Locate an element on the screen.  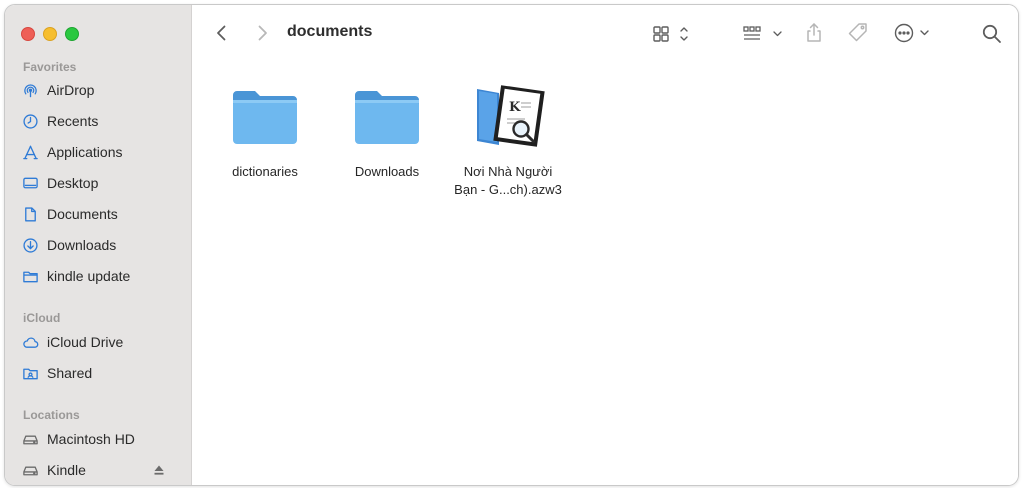
sidebar-item-applications: Applications is located at coordinates (104, 152).